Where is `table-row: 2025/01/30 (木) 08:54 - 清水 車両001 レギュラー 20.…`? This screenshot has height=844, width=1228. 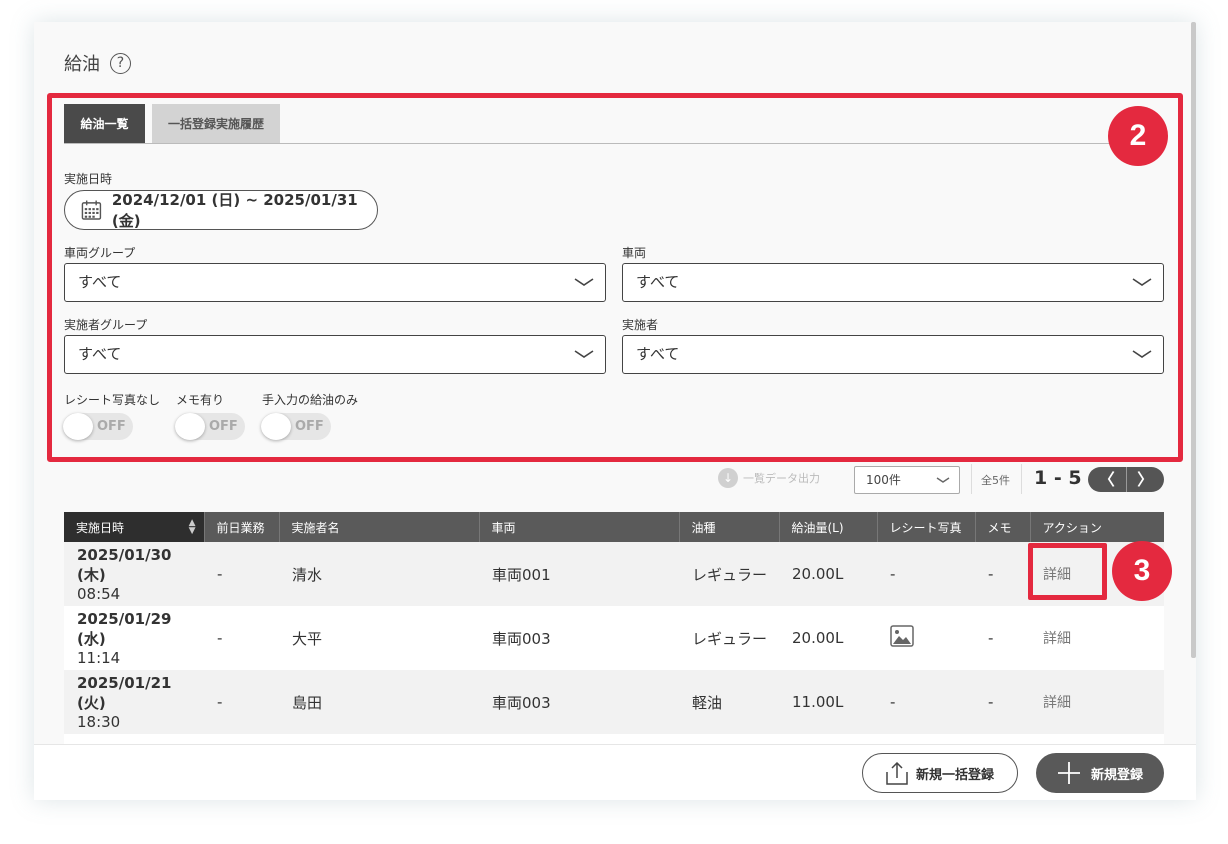
table-row: 2025/01/30 (木) 08:54 - 清水 車両001 レギュラー 20.… is located at coordinates (614, 574).